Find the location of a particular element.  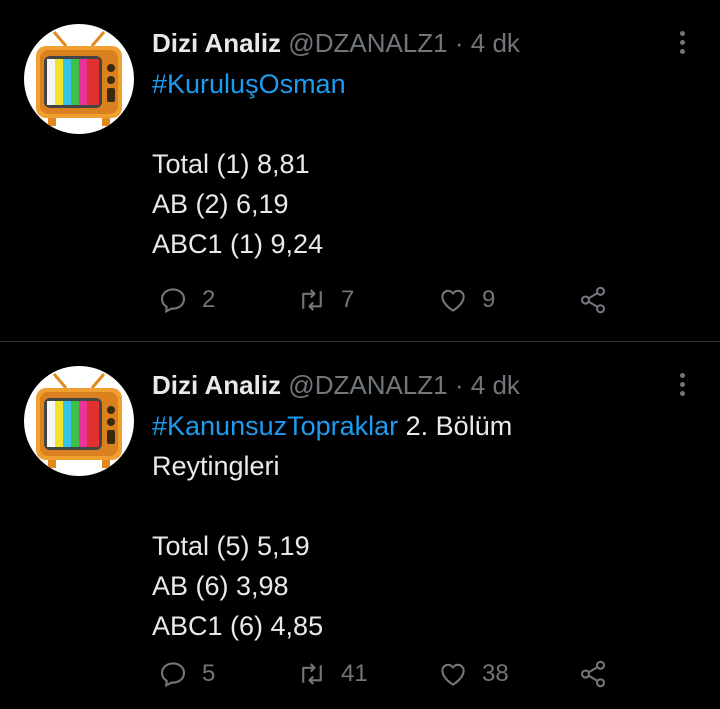

like-button: 38 is located at coordinates (473, 674).